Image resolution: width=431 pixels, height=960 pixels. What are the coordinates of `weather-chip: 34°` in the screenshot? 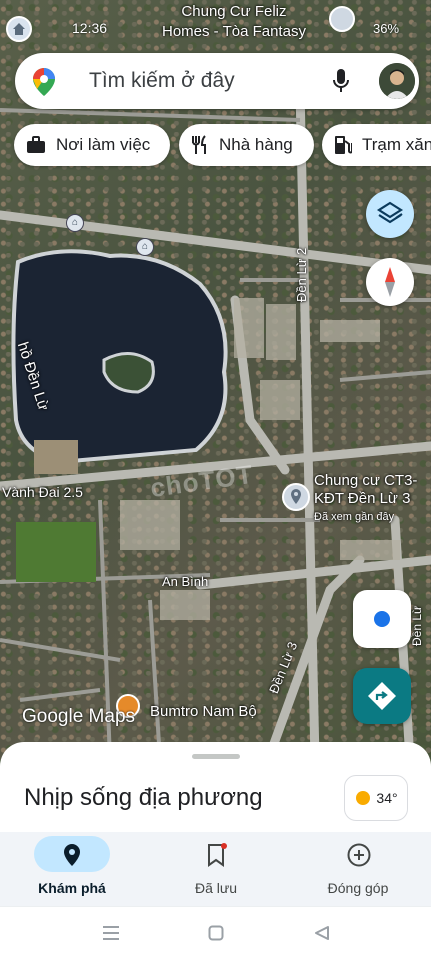 It's located at (376, 798).